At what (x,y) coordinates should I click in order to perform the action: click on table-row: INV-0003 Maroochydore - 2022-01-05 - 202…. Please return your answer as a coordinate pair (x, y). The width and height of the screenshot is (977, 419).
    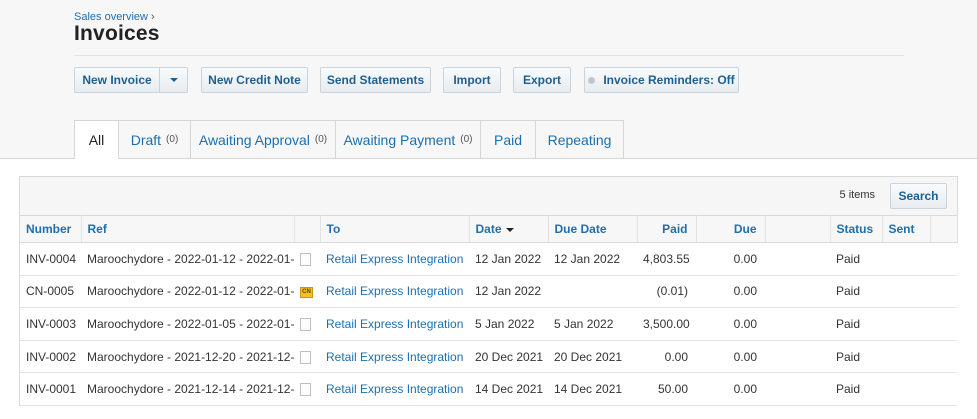
    Looking at the image, I should click on (488, 324).